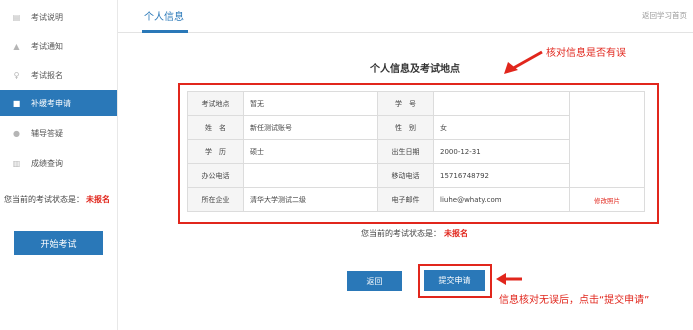  What do you see at coordinates (574, 300) in the screenshot?
I see `annotation-submit-hint: 信息核对无误后，点击“提交申请”` at bounding box center [574, 300].